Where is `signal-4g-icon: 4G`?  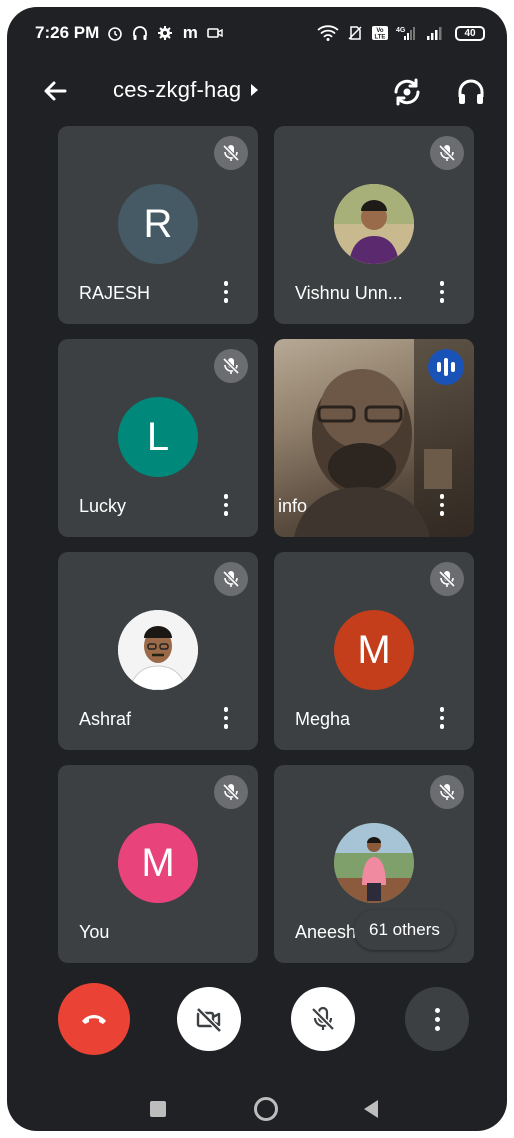
signal-4g-icon: 4G is located at coordinates (407, 33).